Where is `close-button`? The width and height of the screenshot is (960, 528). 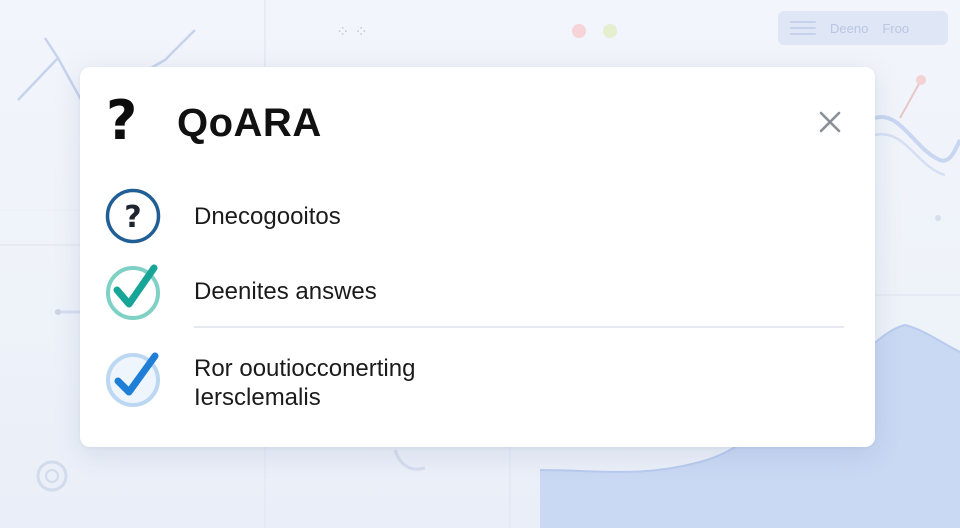
close-button is located at coordinates (830, 122).